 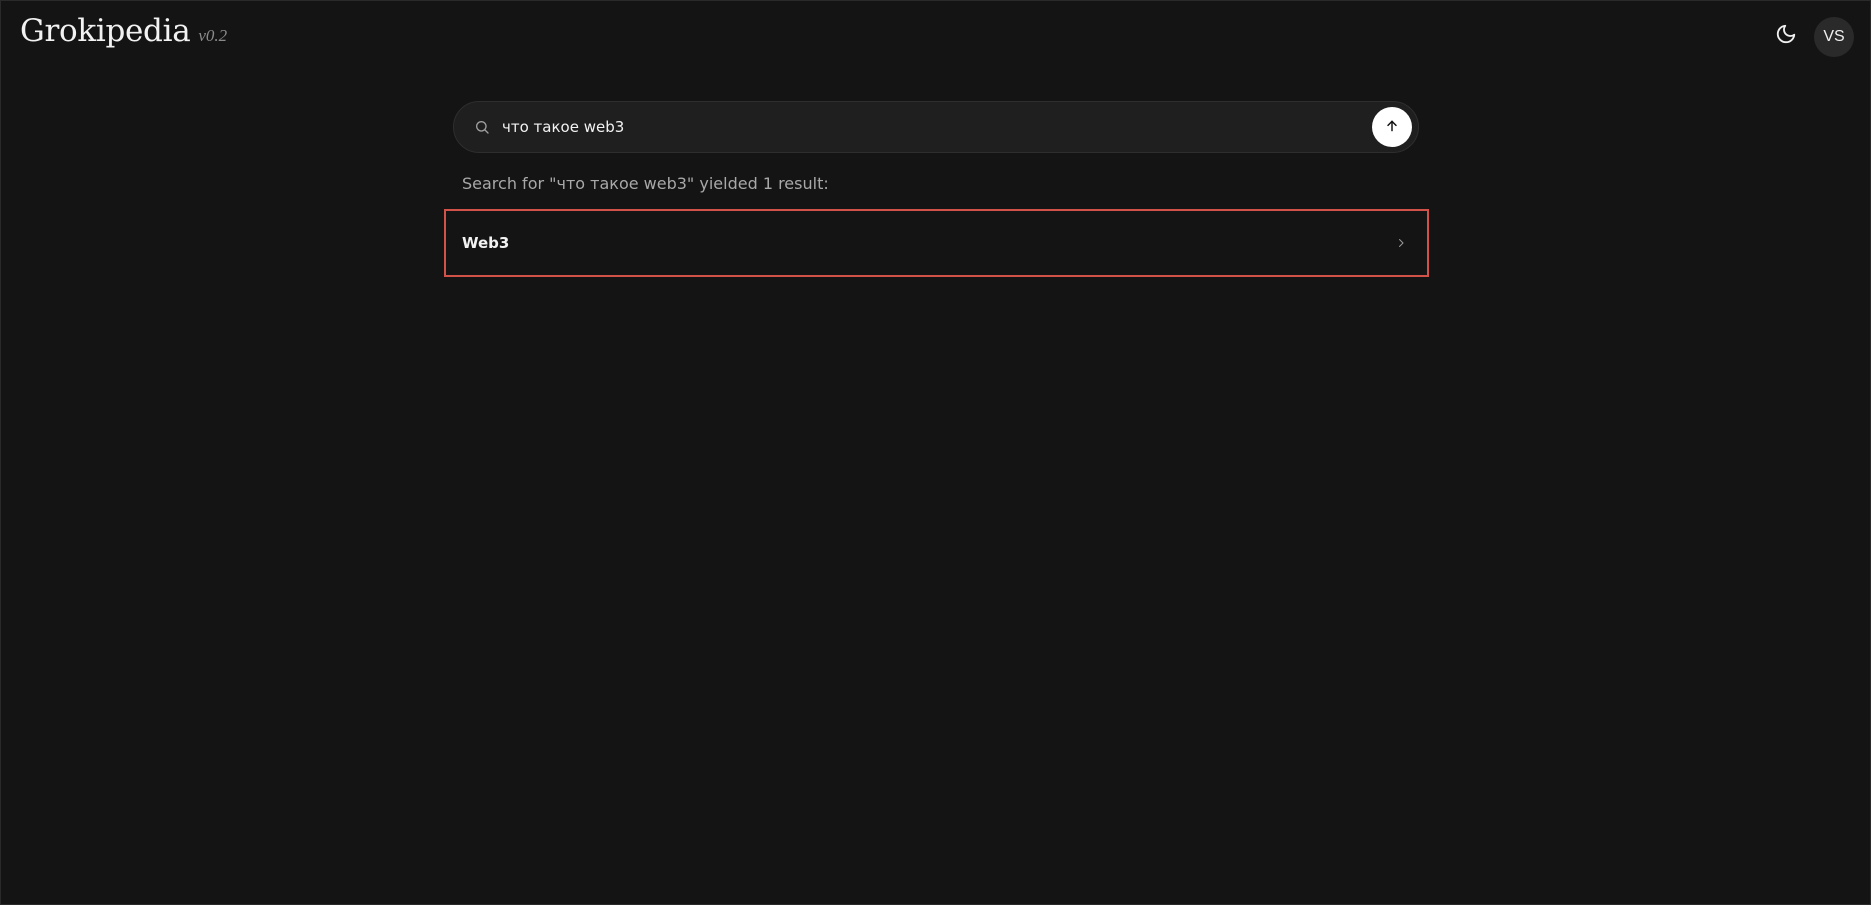 I want to click on moon-icon, so click(x=1786, y=36).